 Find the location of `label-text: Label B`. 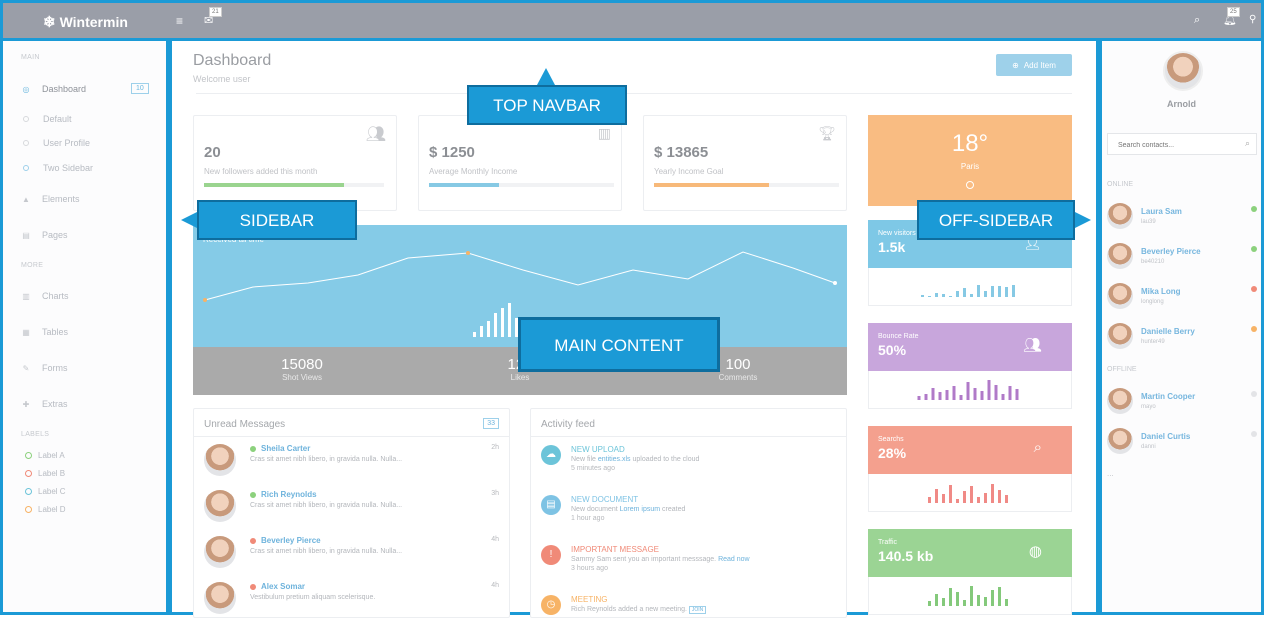

label-text: Label B is located at coordinates (52, 473).